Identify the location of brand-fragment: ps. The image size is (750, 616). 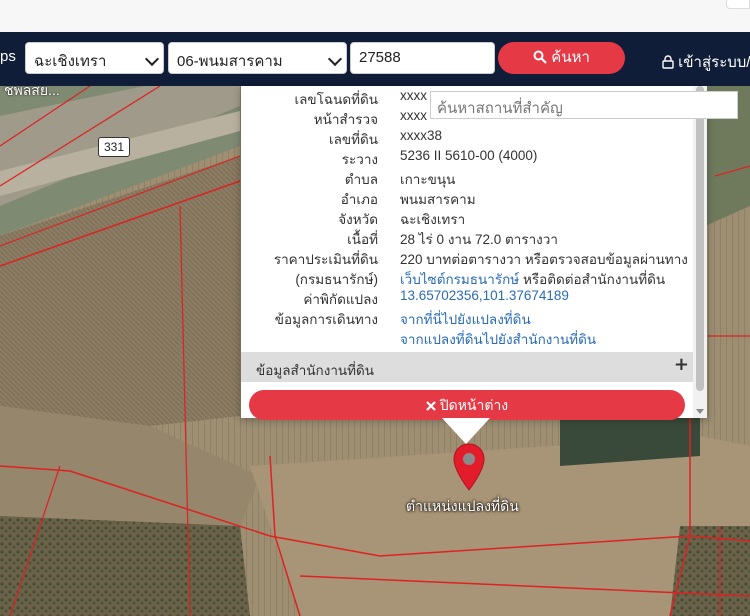
(8, 56).